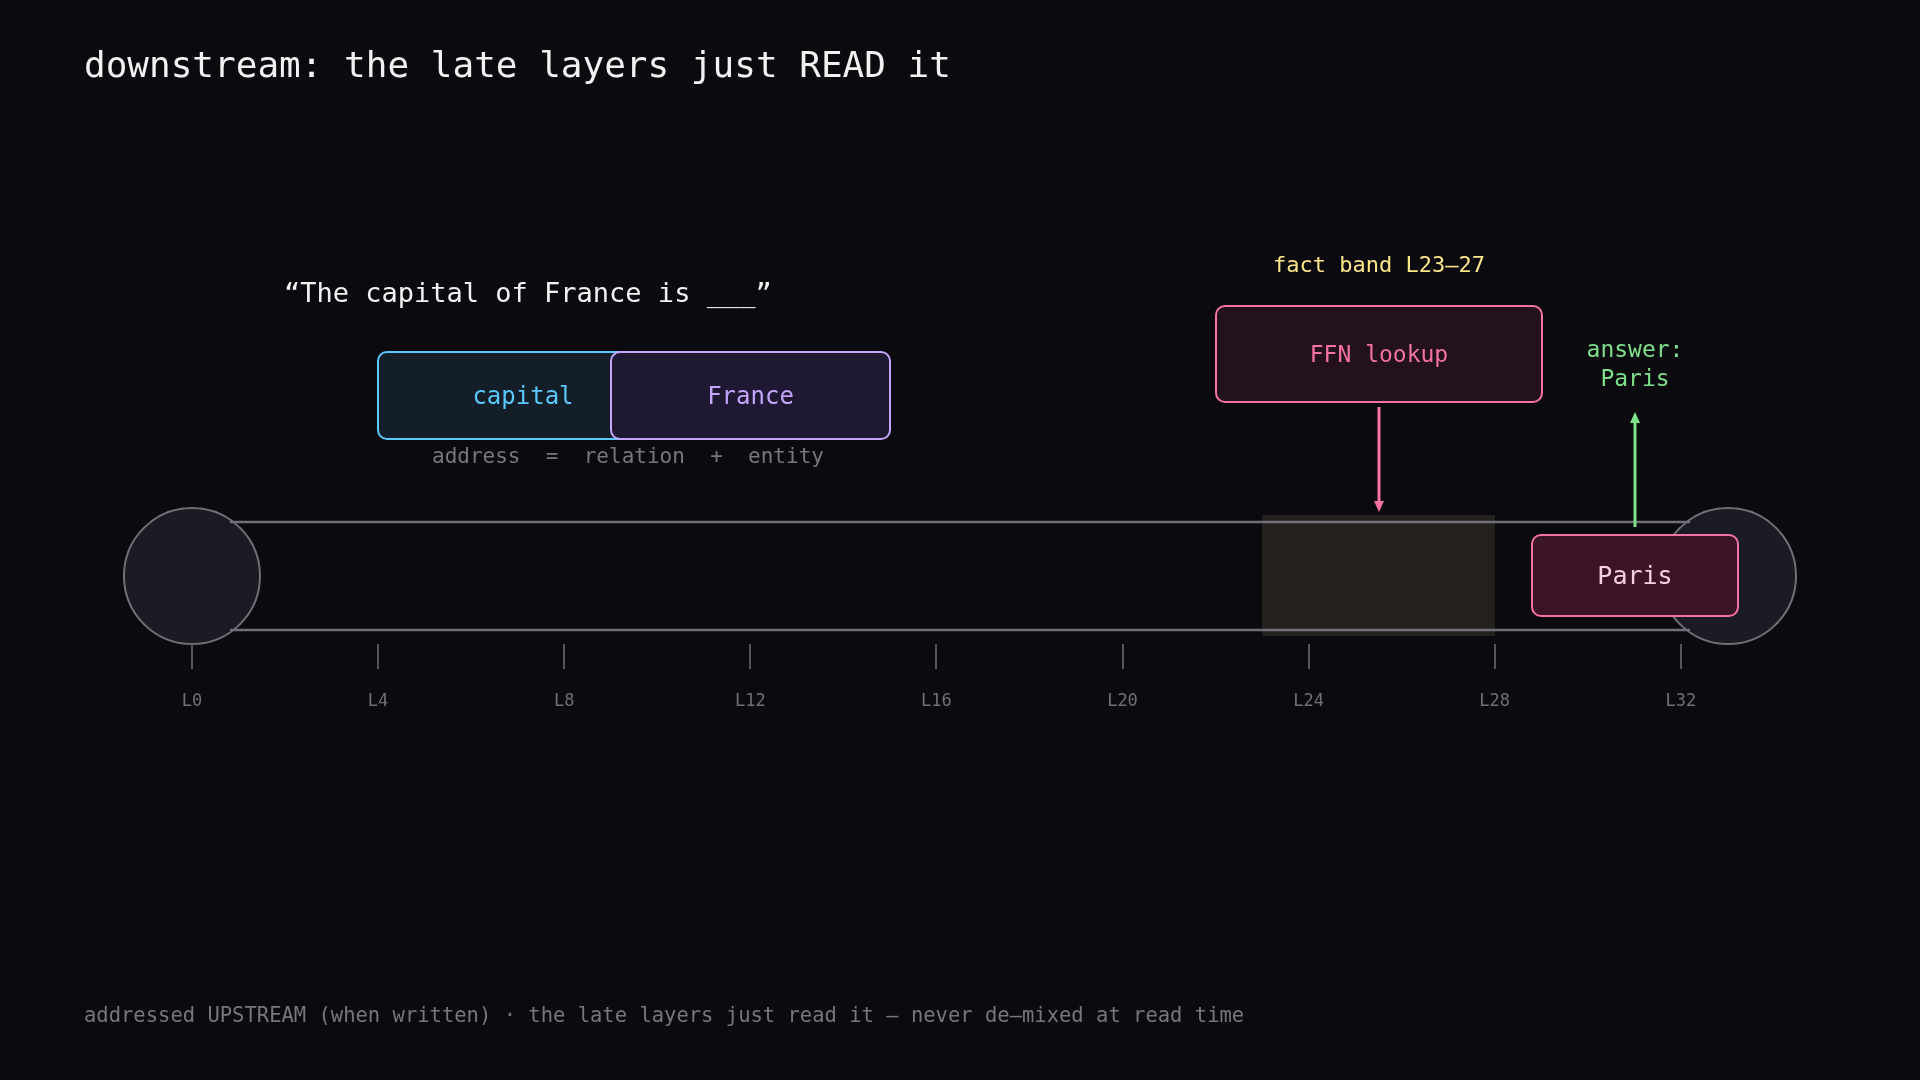 The width and height of the screenshot is (1920, 1080). What do you see at coordinates (1635, 575) in the screenshot?
I see `answer-token-box: Paris` at bounding box center [1635, 575].